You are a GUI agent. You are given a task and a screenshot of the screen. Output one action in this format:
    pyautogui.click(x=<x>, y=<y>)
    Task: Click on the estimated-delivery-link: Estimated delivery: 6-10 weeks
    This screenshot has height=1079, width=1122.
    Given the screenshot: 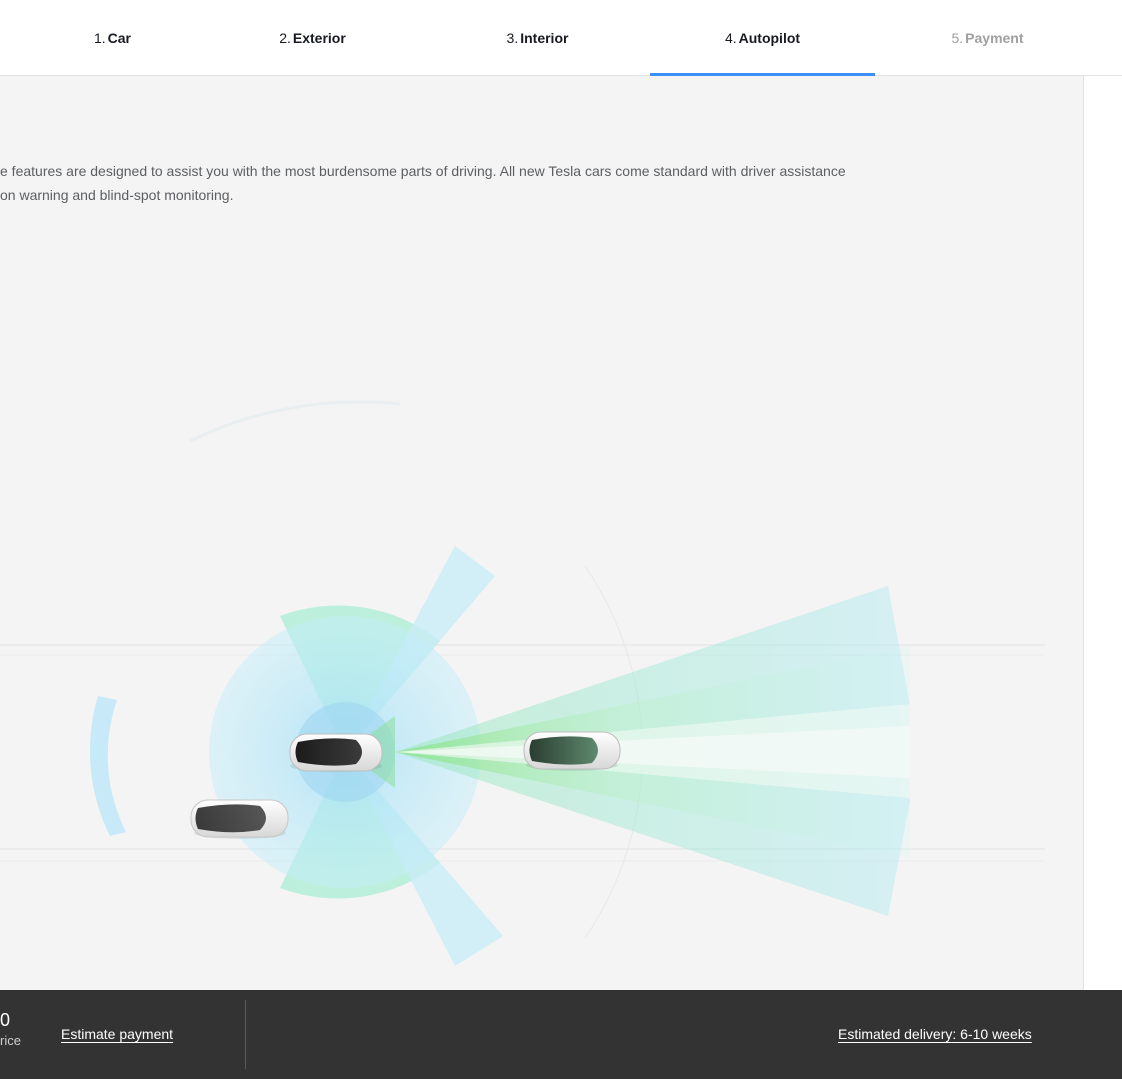 What is the action you would take?
    pyautogui.click(x=935, y=1034)
    